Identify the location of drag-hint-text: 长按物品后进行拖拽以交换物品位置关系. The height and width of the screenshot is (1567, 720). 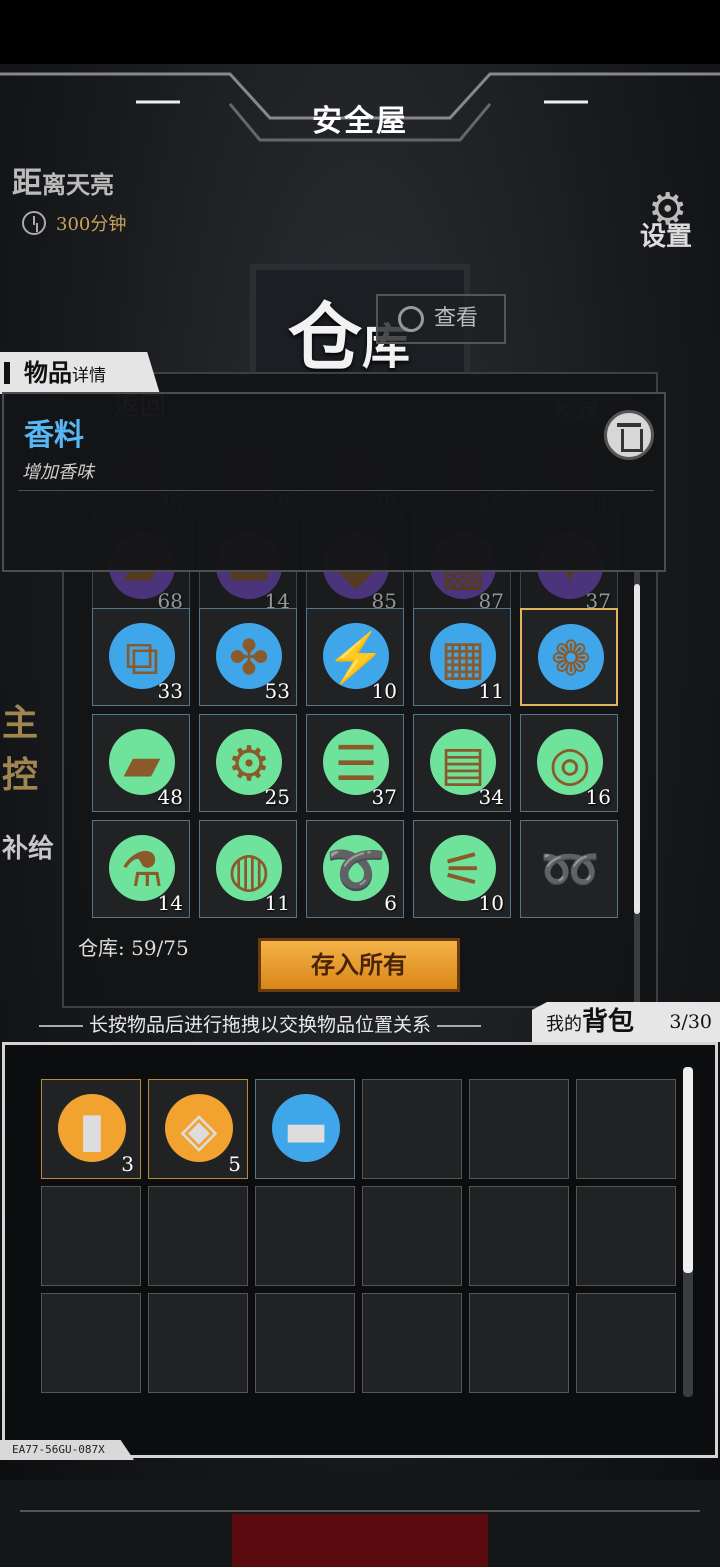
(259, 1025).